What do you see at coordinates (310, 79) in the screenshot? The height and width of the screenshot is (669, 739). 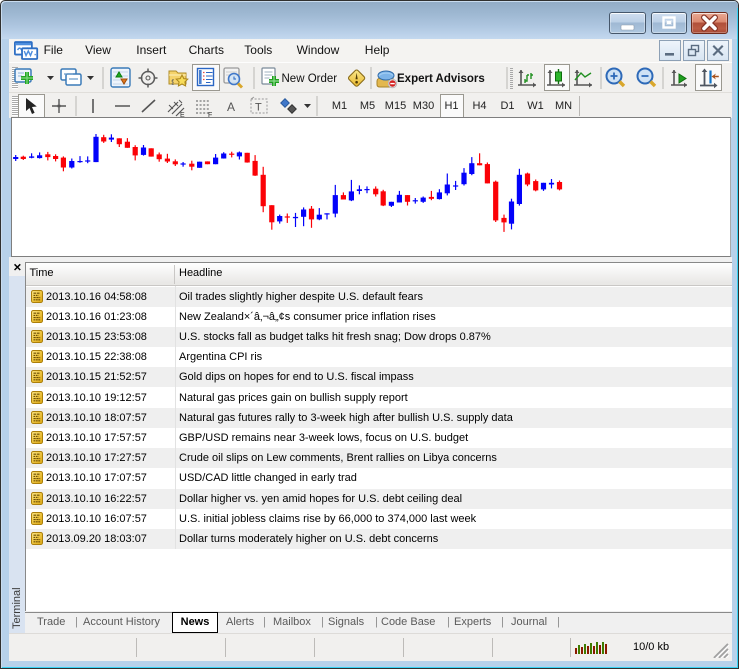 I see `svg-text: New Order` at bounding box center [310, 79].